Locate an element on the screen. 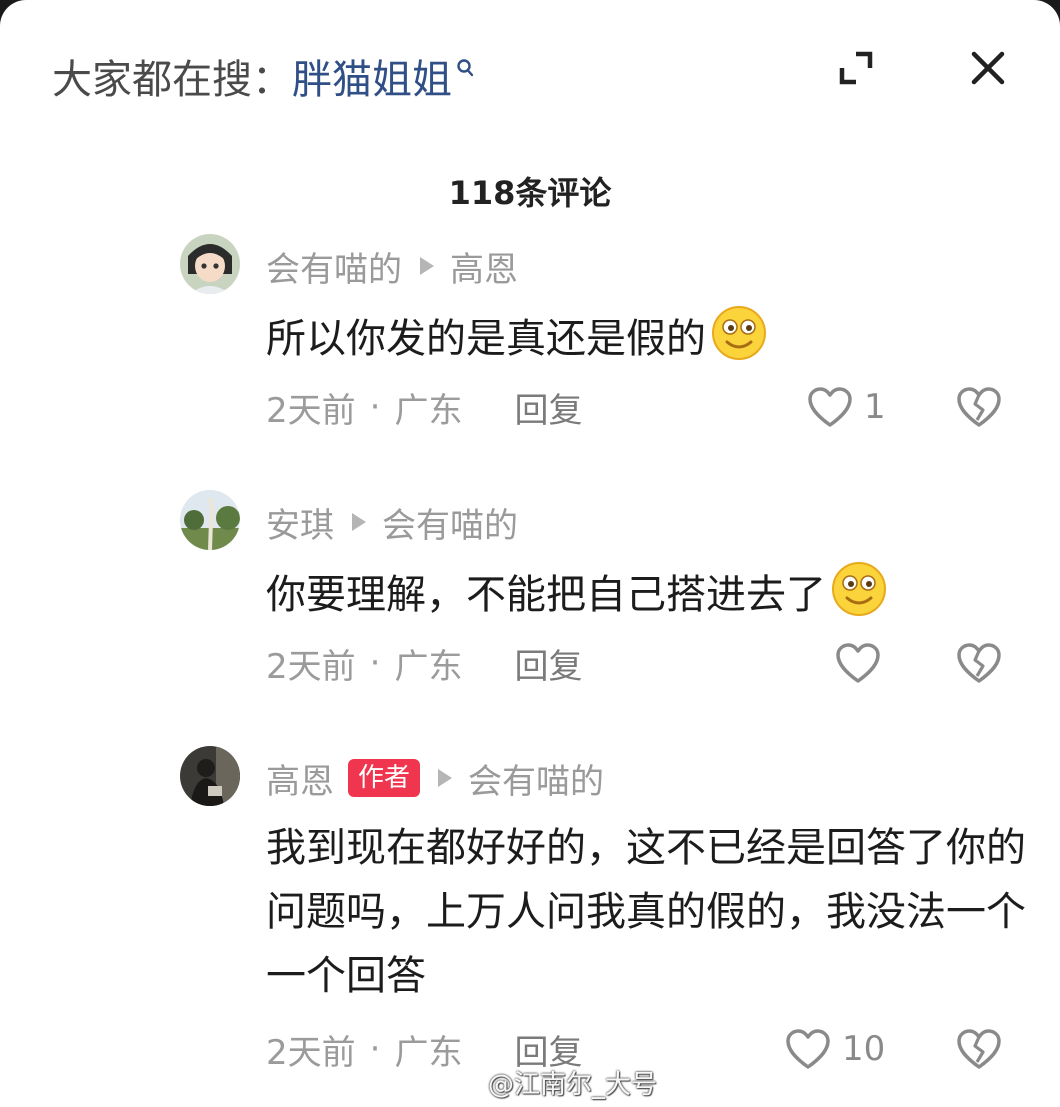  search-icon is located at coordinates (465, 68).